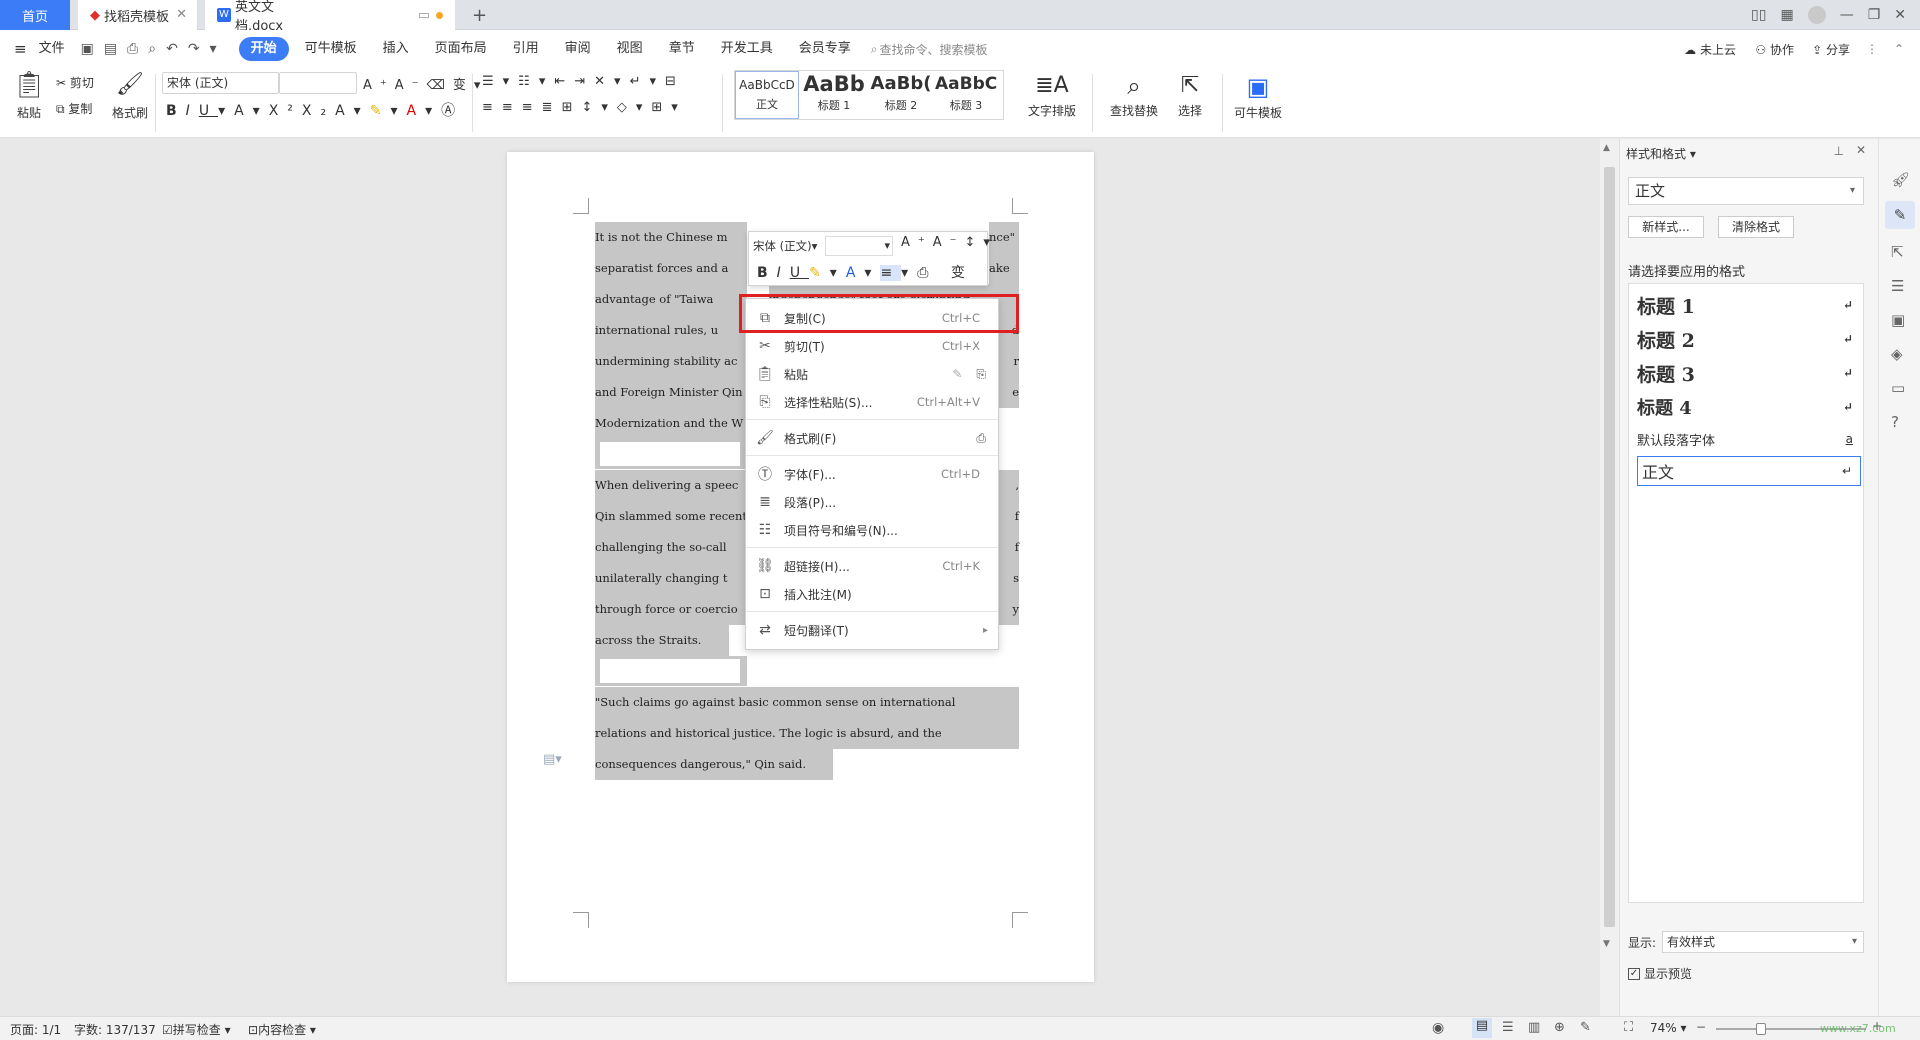  What do you see at coordinates (872, 402) in the screenshot?
I see `menu-paste-special: ⎘ 选择性粘贴(S)... Ctrl+Alt+V` at bounding box center [872, 402].